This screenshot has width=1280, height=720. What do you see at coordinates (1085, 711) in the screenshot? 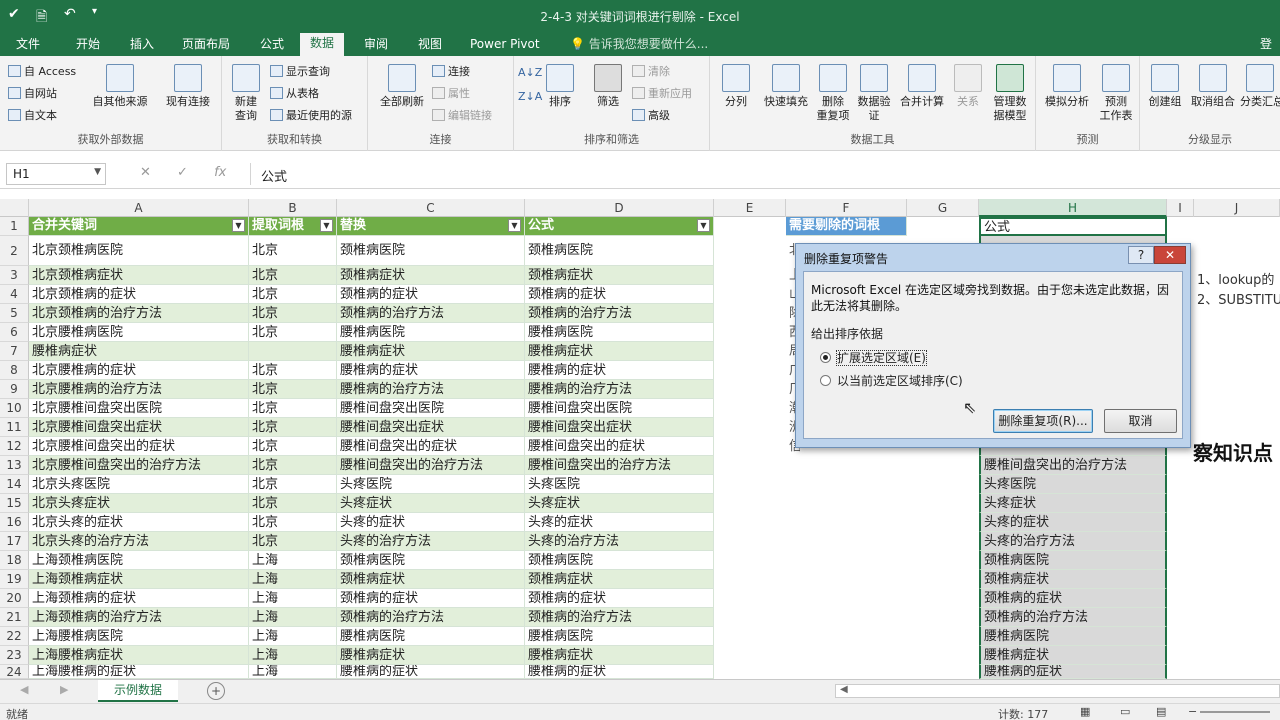
I see `normal-view-icon: ▦` at bounding box center [1085, 711].